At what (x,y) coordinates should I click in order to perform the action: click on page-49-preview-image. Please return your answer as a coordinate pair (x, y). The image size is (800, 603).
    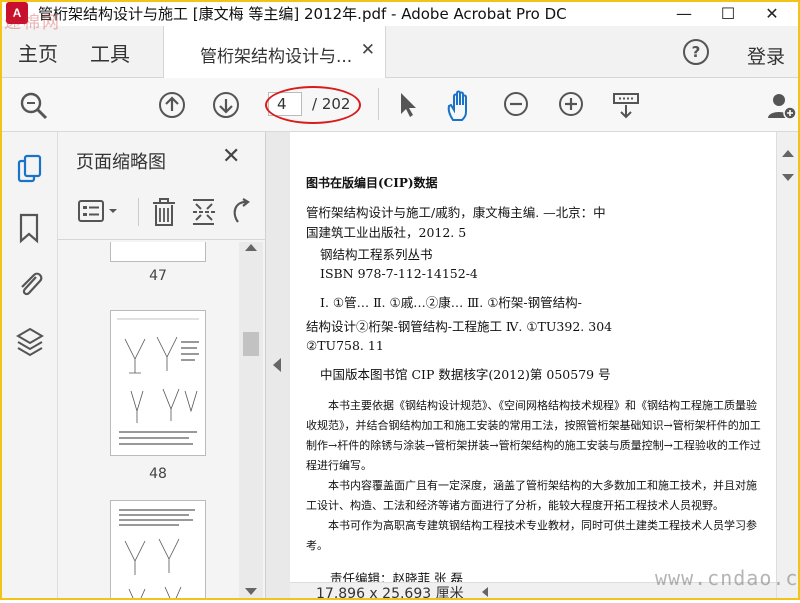
    Looking at the image, I should click on (157, 554).